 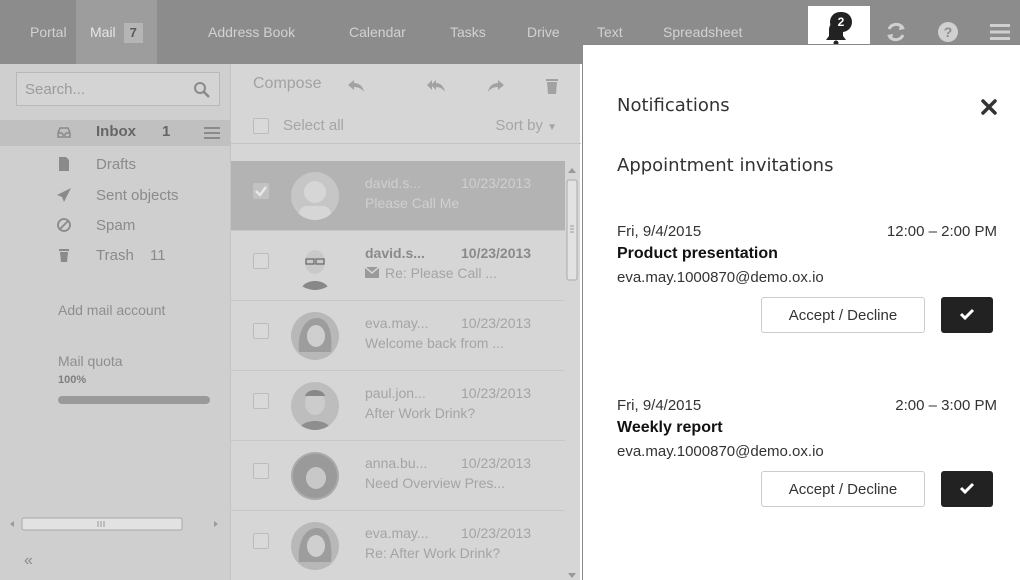 What do you see at coordinates (212, 133) in the screenshot?
I see `folder-menu-icon` at bounding box center [212, 133].